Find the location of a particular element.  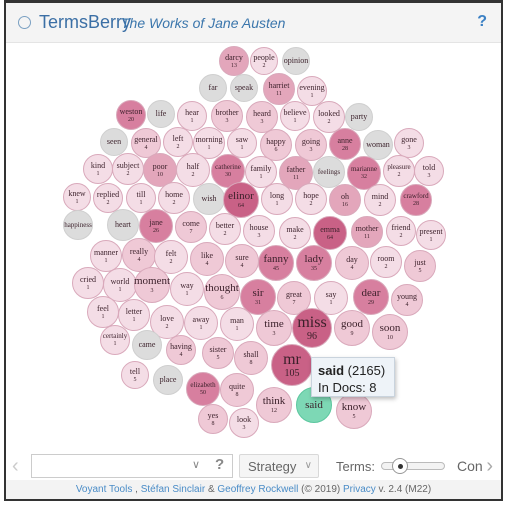

term-label: seen is located at coordinates (114, 141).